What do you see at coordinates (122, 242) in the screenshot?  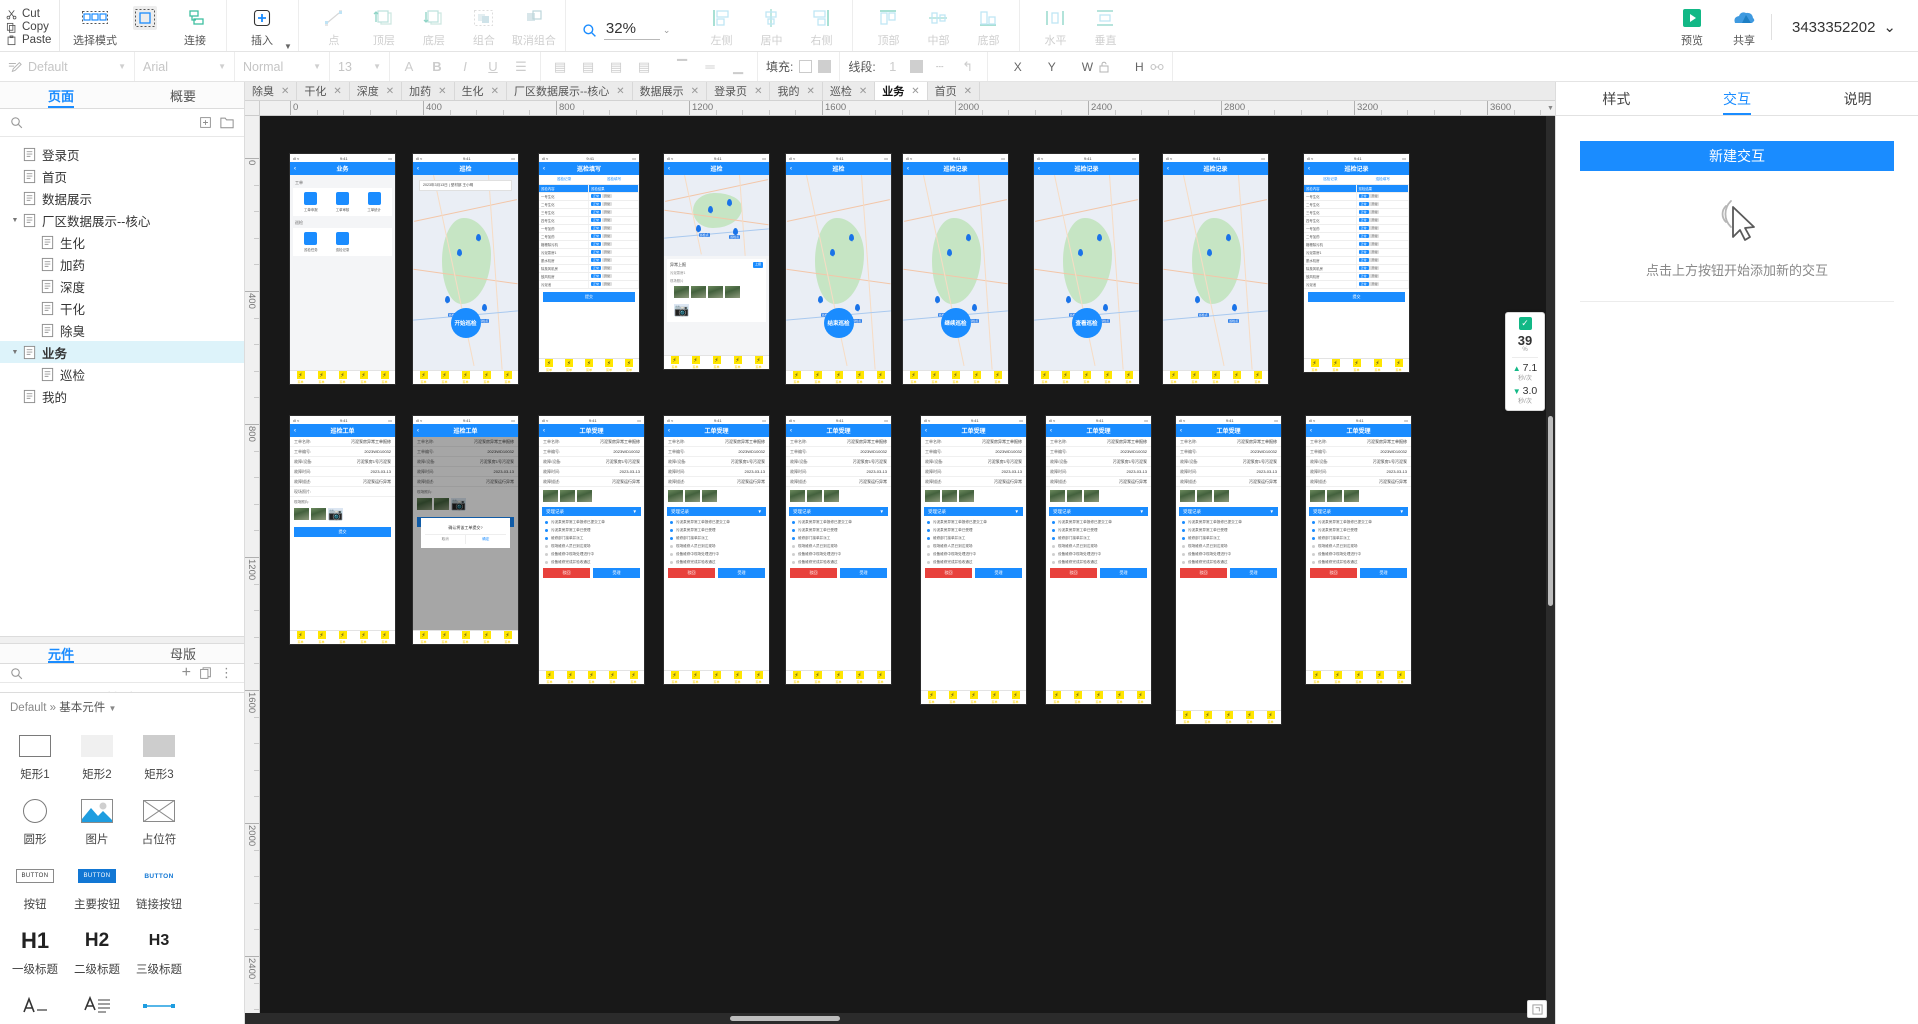 I see `page-tree-item: 生化` at bounding box center [122, 242].